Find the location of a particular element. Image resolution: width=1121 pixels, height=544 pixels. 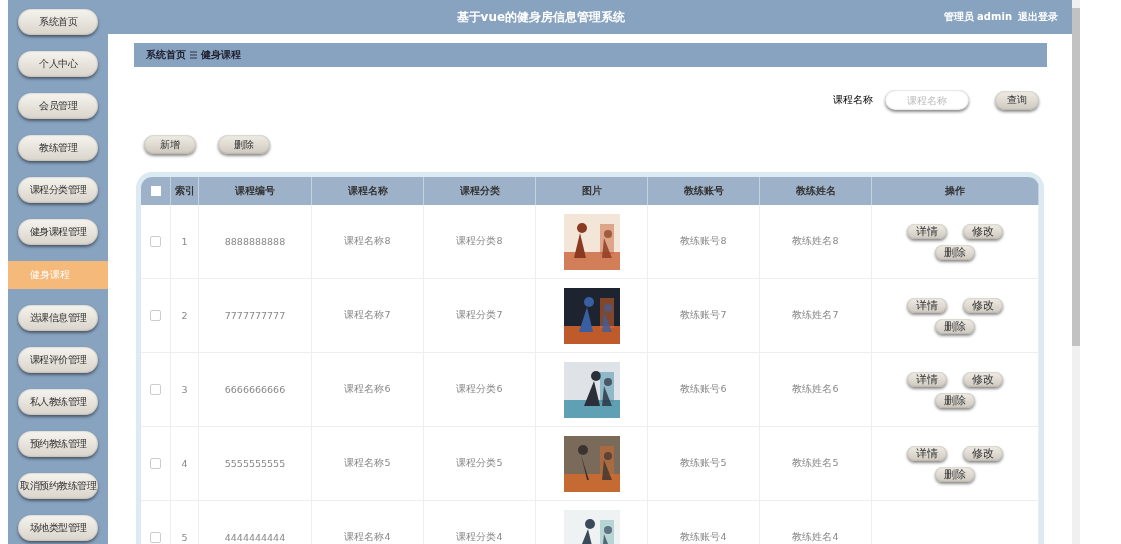

column-header: 操作 is located at coordinates (955, 191).